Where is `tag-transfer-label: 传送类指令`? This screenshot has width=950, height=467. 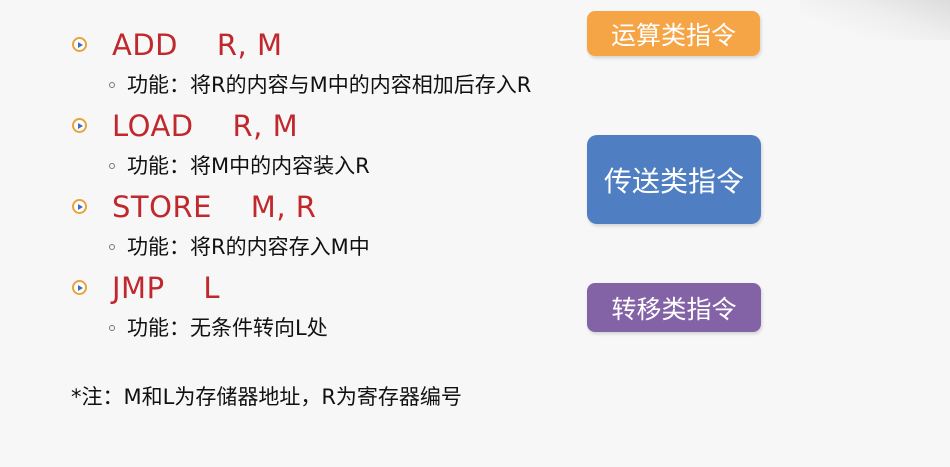
tag-transfer-label: 传送类指令 is located at coordinates (673, 181).